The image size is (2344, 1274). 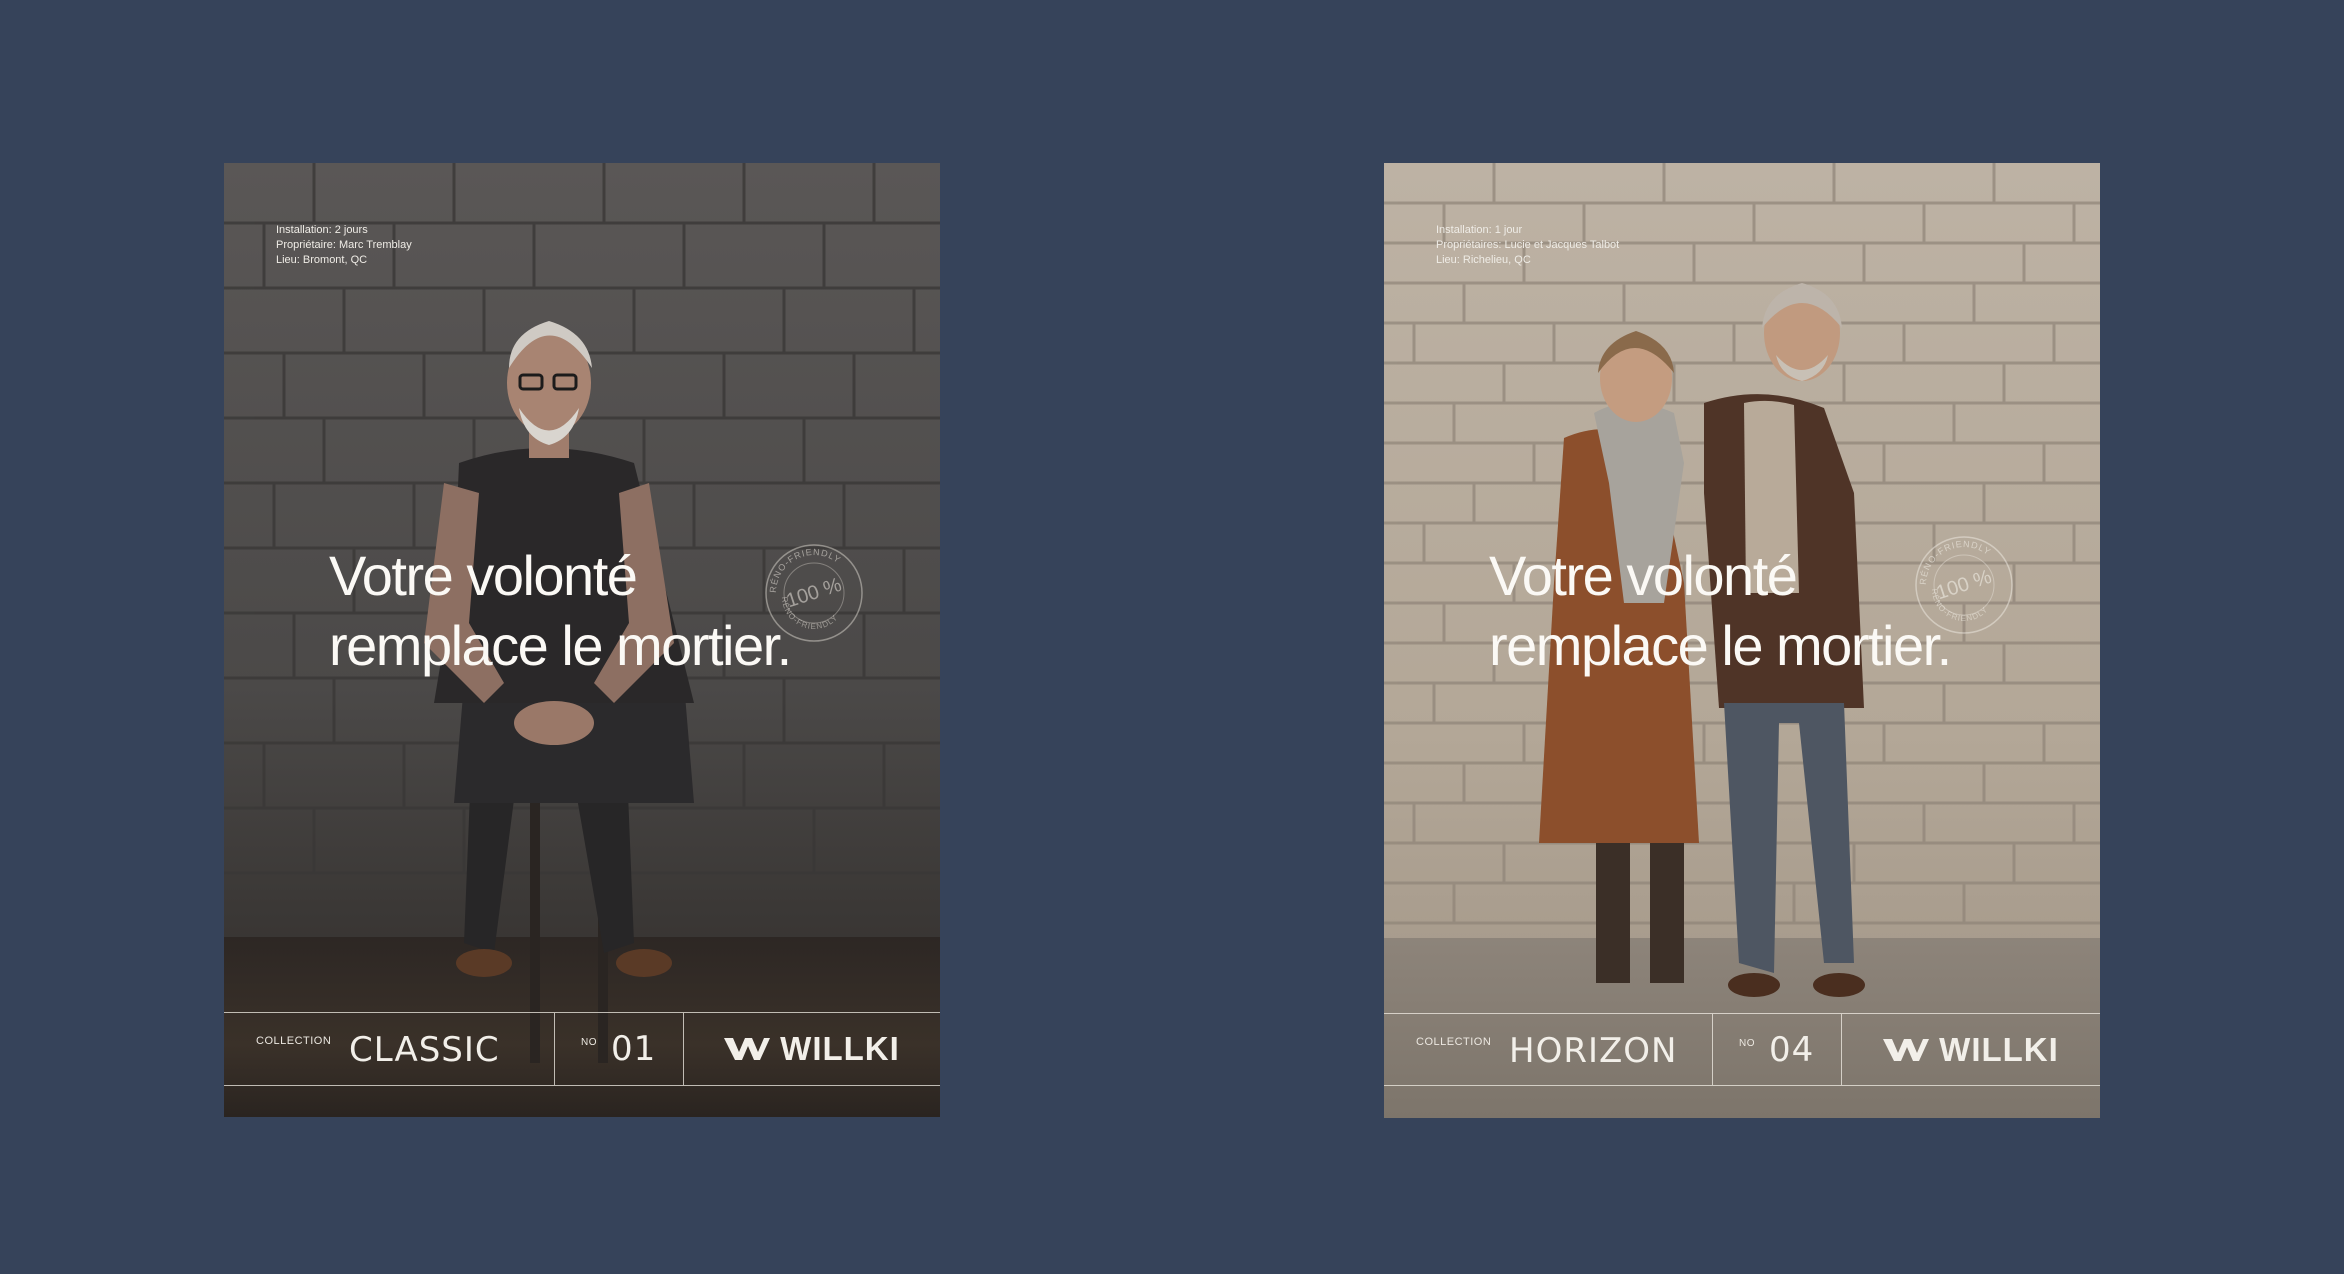 I want to click on number-value: 04, so click(x=1792, y=1050).